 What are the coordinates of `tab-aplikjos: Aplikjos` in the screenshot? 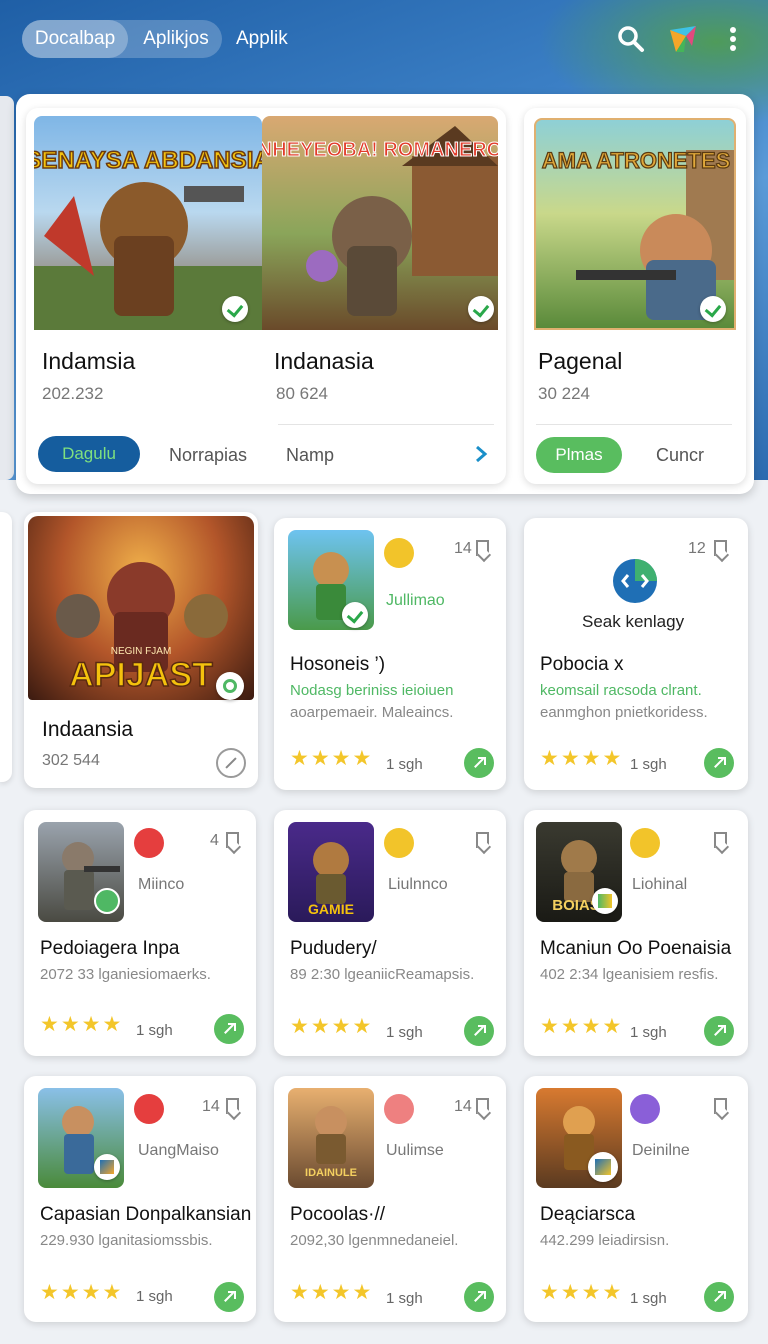 It's located at (176, 39).